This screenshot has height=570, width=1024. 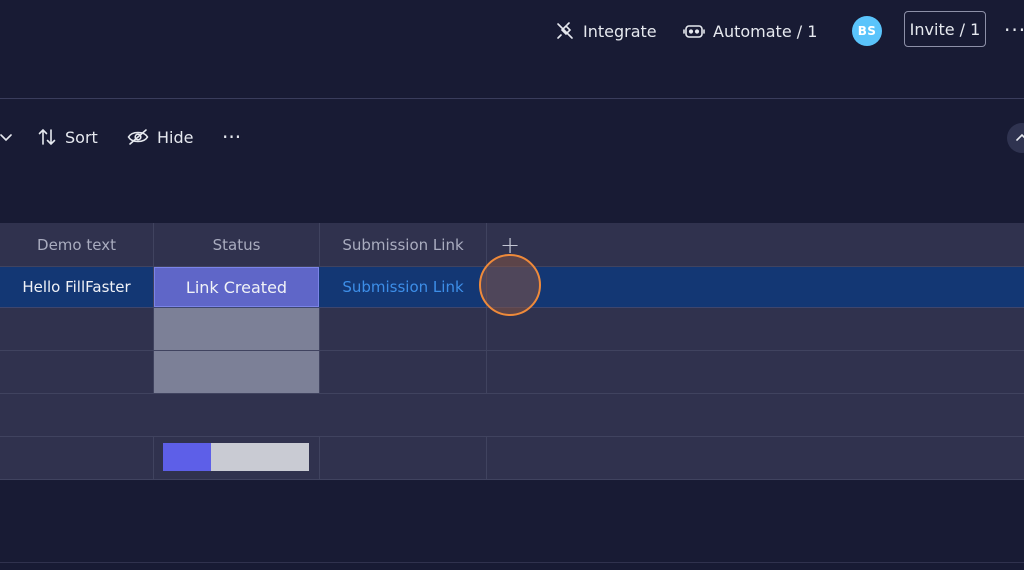 What do you see at coordinates (512, 562) in the screenshot?
I see `bottom-divider` at bounding box center [512, 562].